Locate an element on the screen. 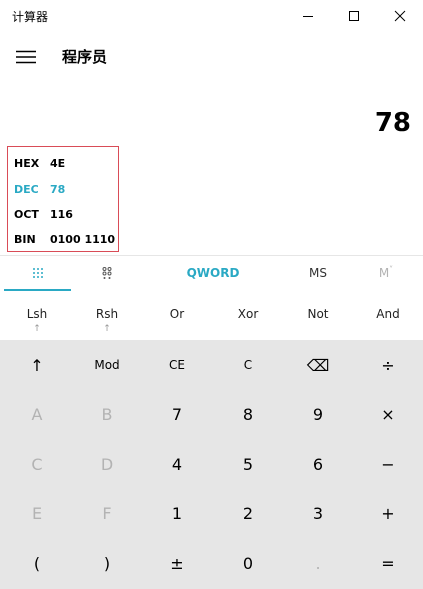  key-a: A is located at coordinates (37, 414).